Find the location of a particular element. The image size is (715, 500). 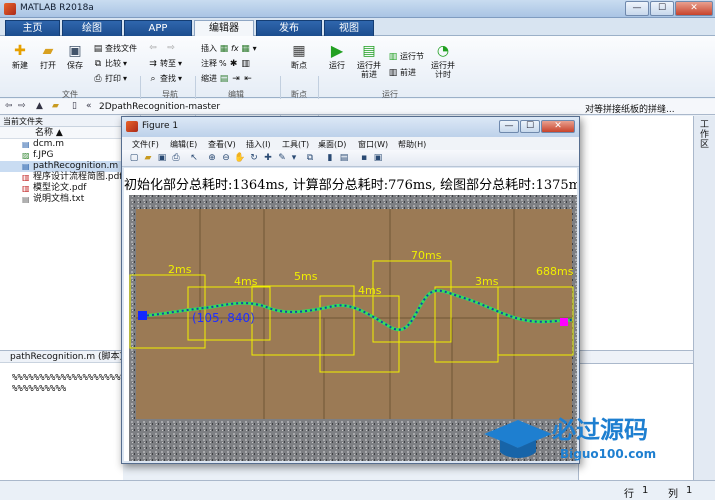

figure-close-button: ✕ is located at coordinates (558, 126).